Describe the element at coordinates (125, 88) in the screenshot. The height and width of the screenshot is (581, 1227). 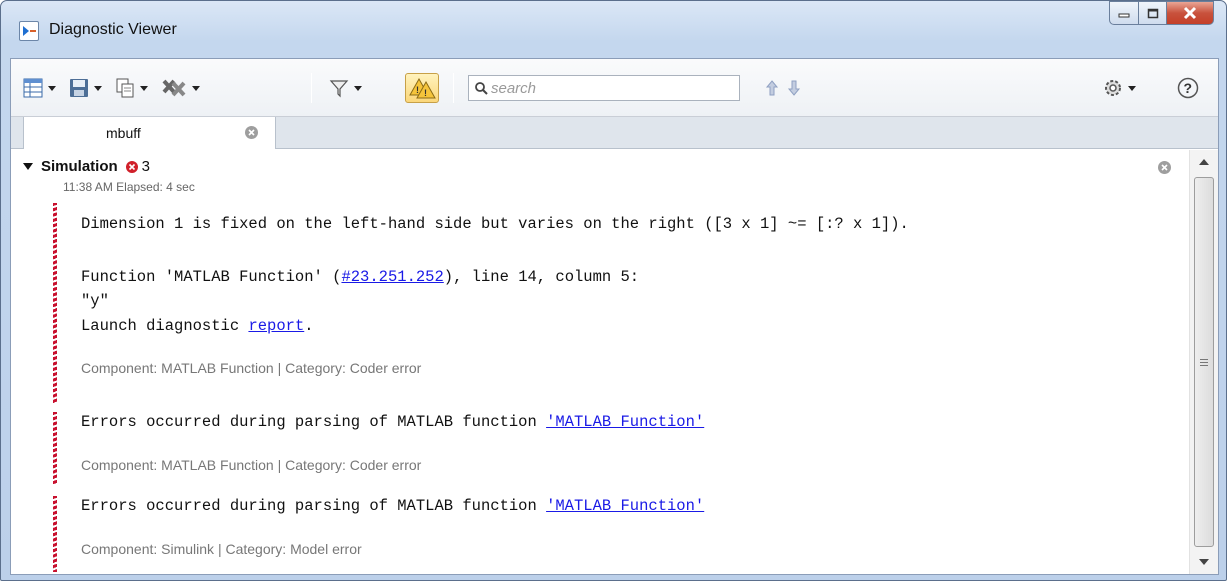
I see `copy-icon` at that location.